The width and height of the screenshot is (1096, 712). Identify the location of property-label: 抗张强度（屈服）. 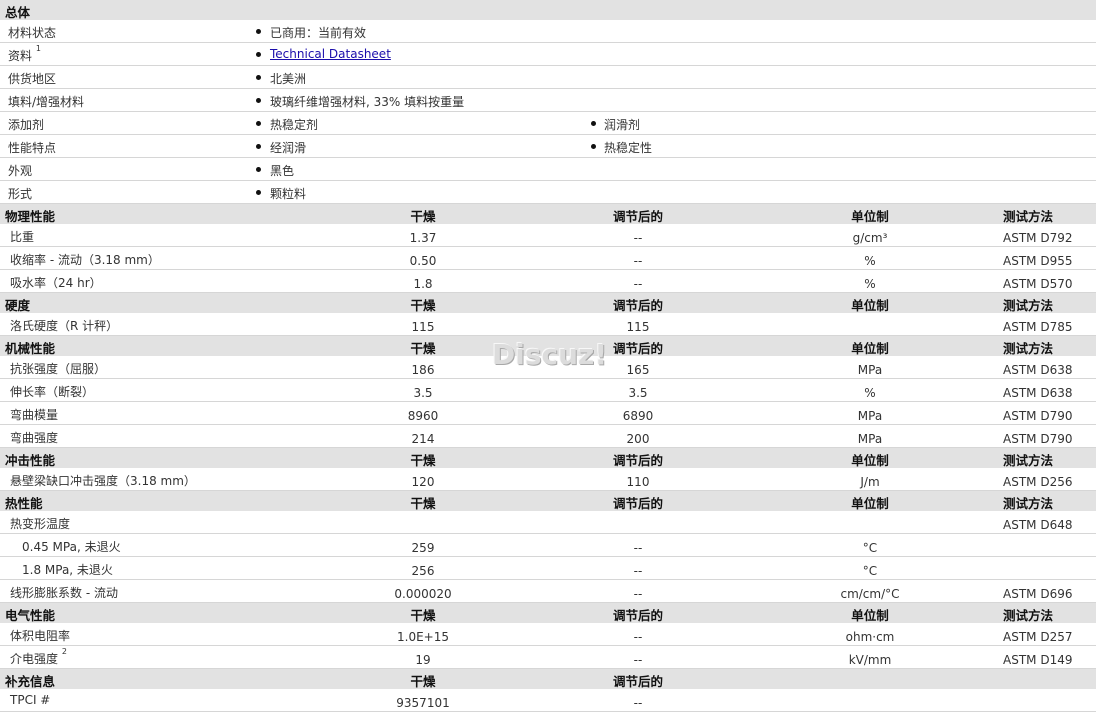
(58, 369).